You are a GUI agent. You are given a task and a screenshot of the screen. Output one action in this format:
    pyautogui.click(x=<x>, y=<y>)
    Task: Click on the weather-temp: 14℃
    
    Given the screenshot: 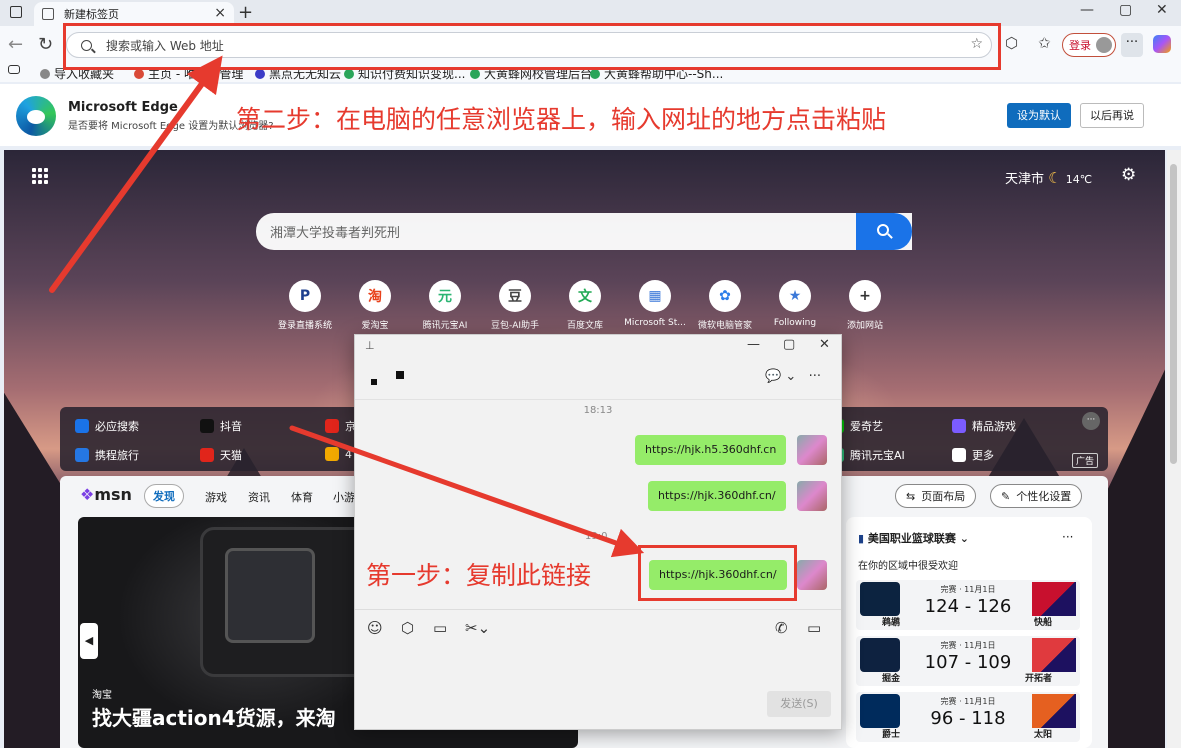 What is the action you would take?
    pyautogui.click(x=1079, y=179)
    